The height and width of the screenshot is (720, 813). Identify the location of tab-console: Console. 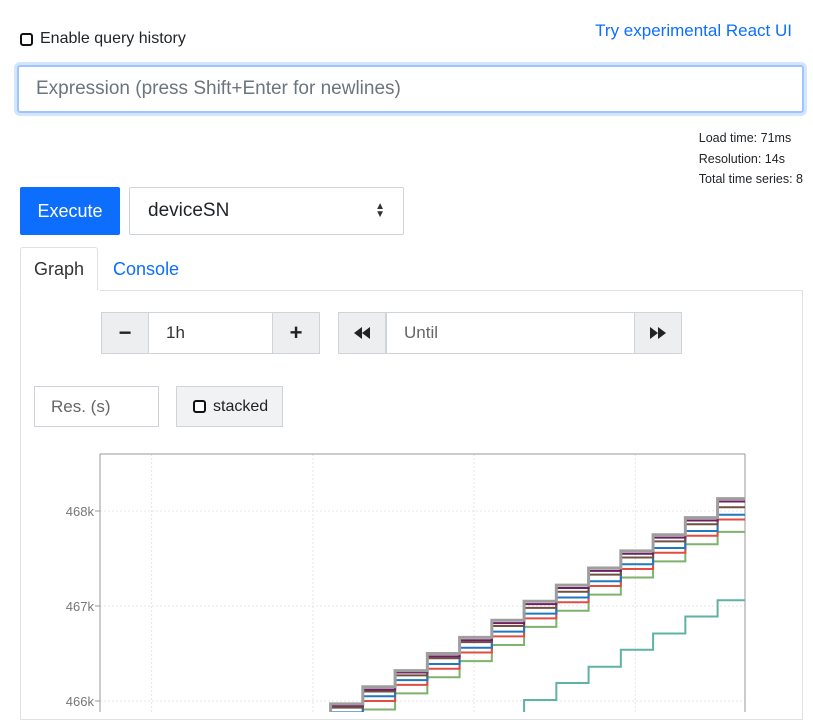
(145, 269).